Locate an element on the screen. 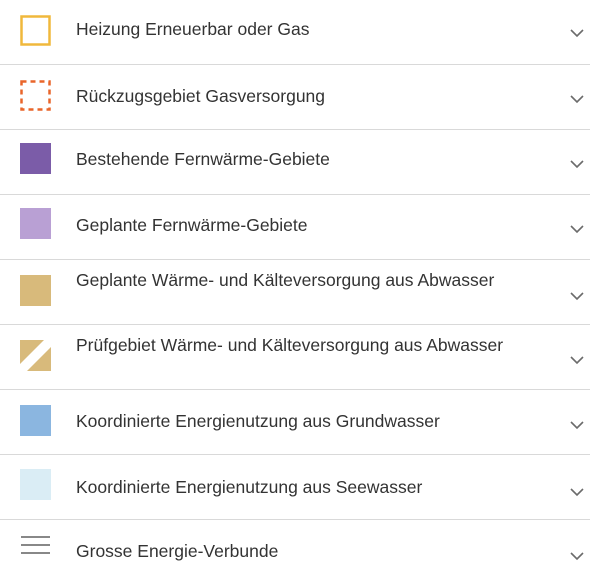 This screenshot has width=590, height=565. legend-item-geplante-fernwaerme-gebiete: Geplante Fernwärme-Gebiete is located at coordinates (295, 227).